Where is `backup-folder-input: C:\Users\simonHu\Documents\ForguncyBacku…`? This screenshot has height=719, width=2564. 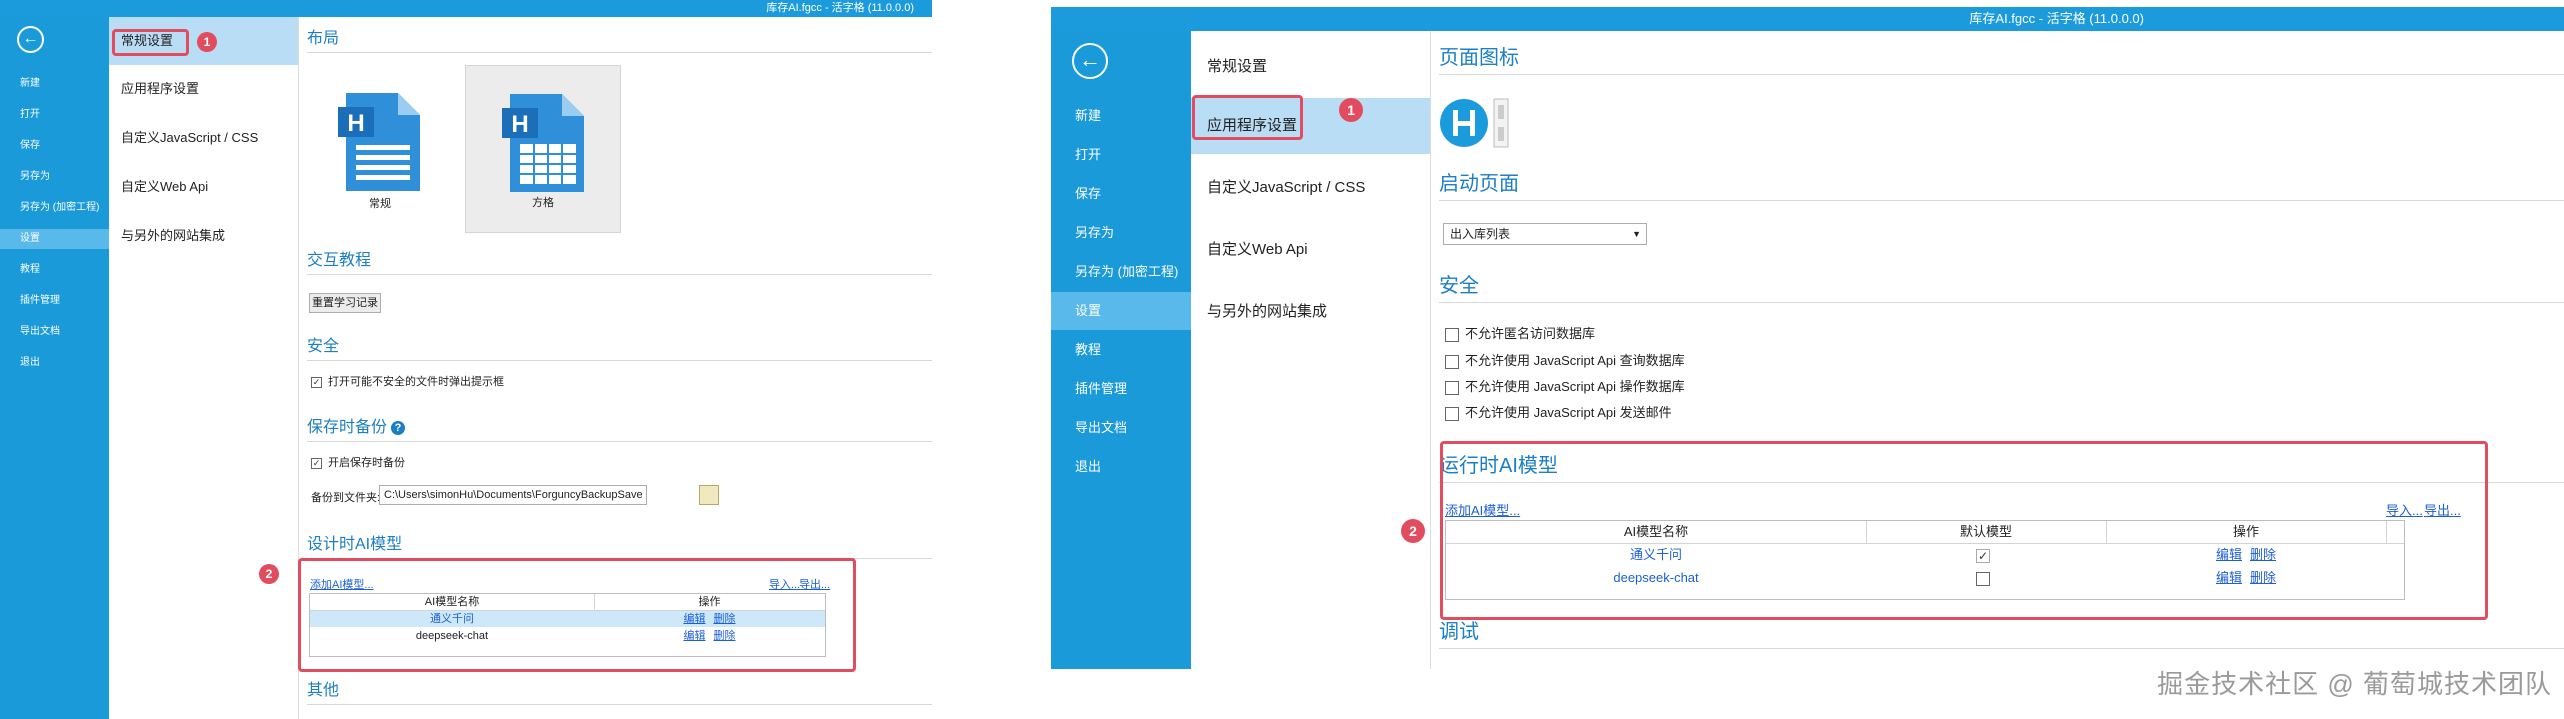 backup-folder-input: C:\Users\simonHu\Documents\ForguncyBacku… is located at coordinates (513, 495).